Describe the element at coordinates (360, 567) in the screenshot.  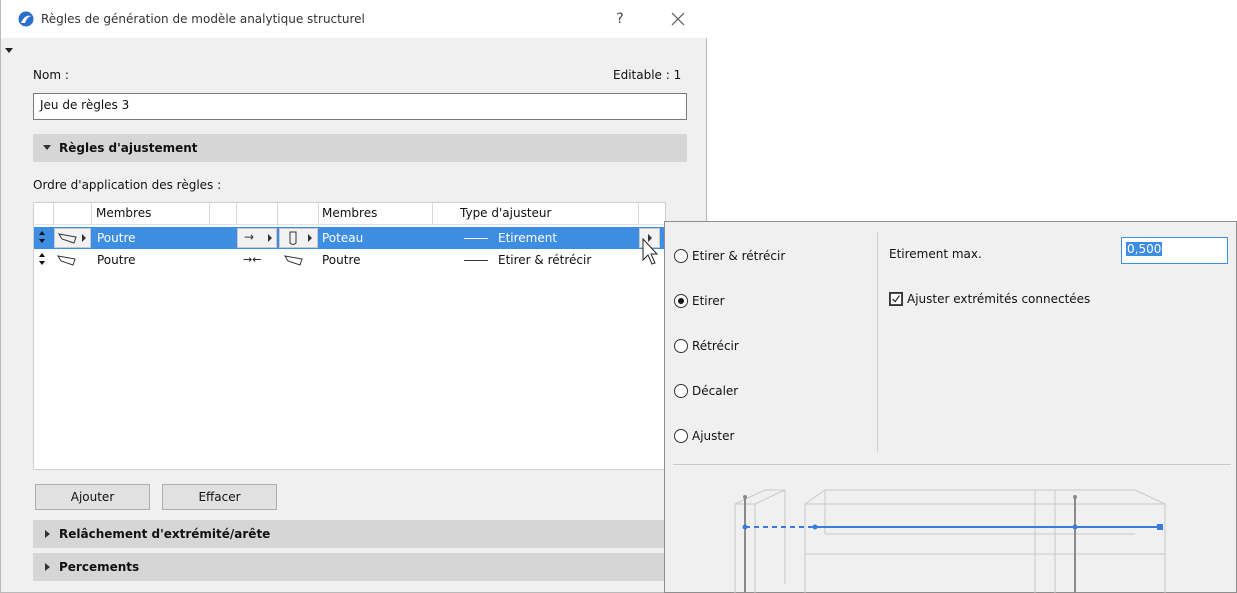
I see `section-openings: Percements` at that location.